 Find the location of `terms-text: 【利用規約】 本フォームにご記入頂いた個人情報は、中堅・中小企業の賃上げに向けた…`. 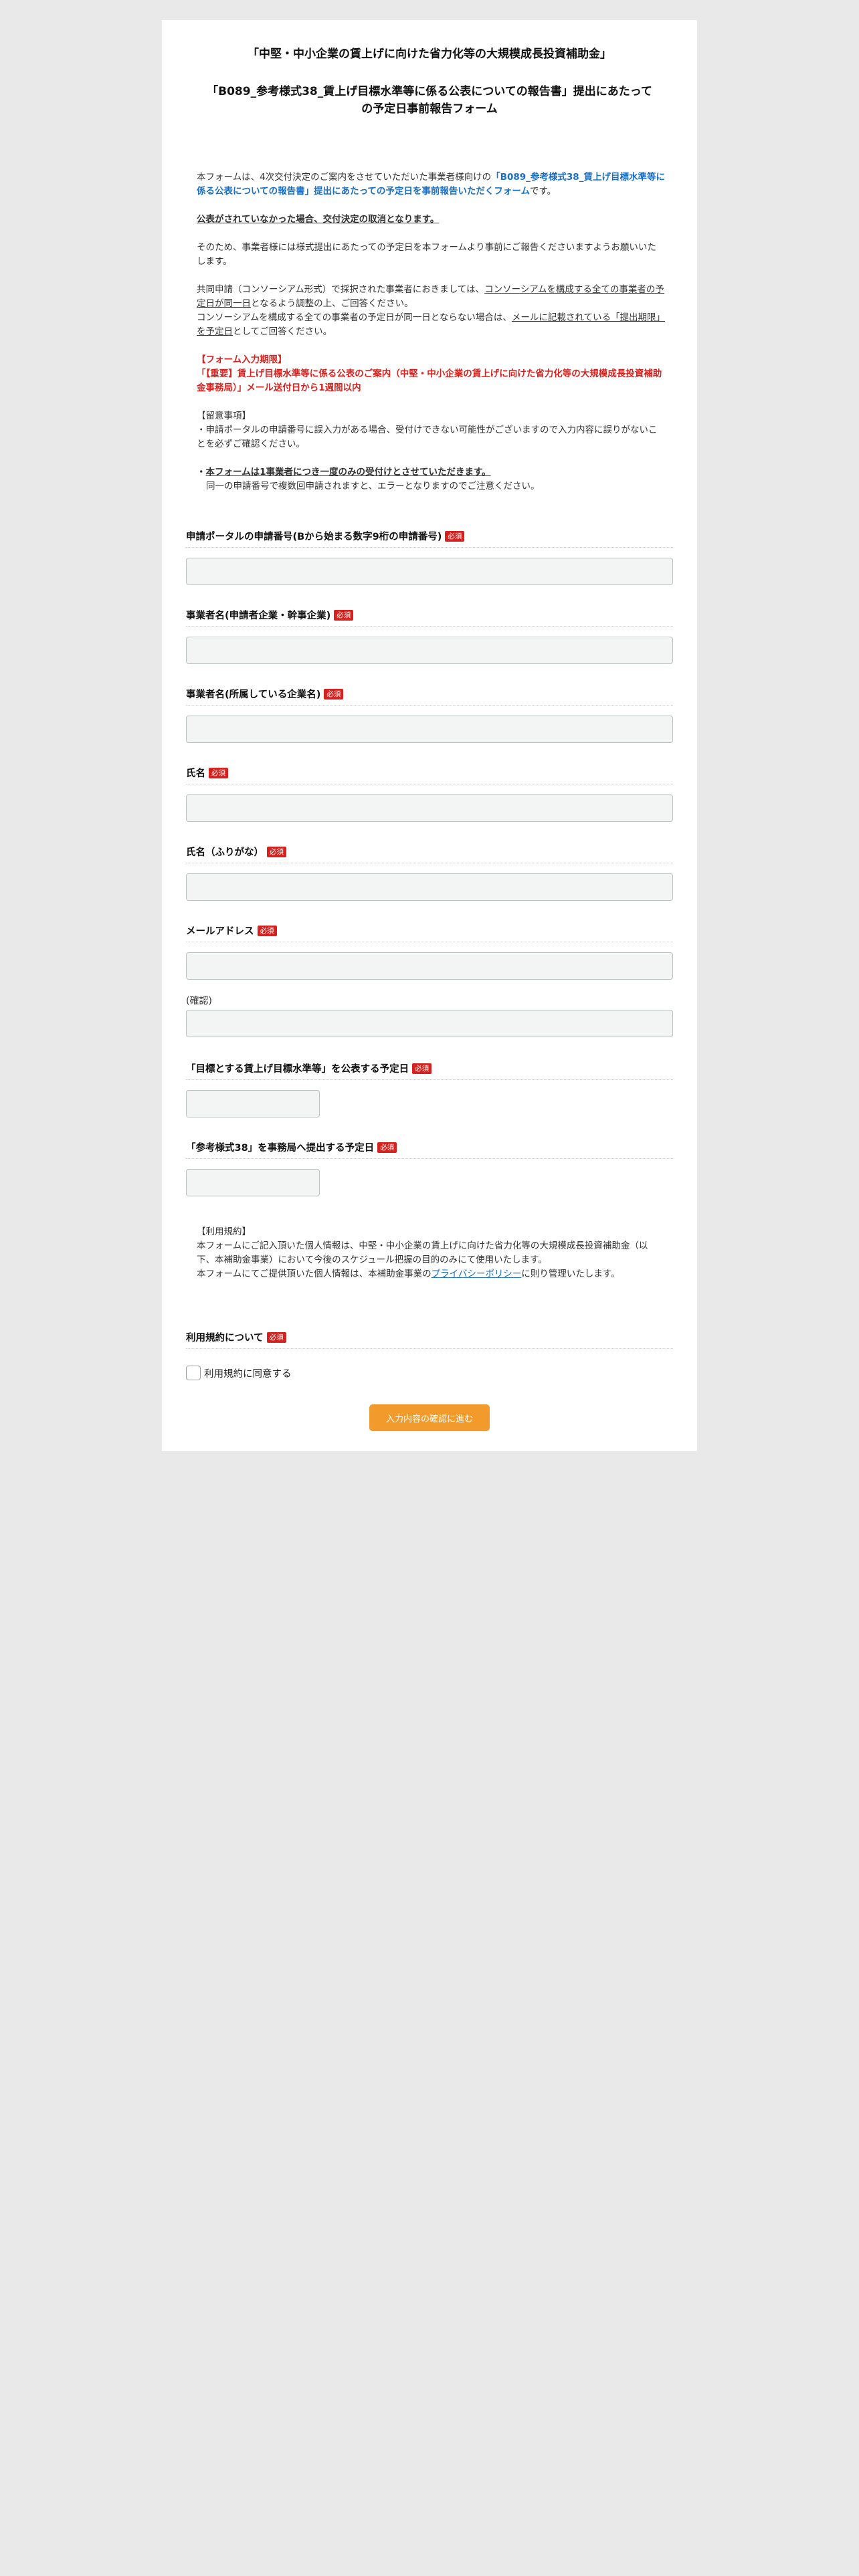

terms-text: 【利用規約】 本フォームにご記入頂いた個人情報は、中堅・中小企業の賃上げに向けた… is located at coordinates (422, 1252).